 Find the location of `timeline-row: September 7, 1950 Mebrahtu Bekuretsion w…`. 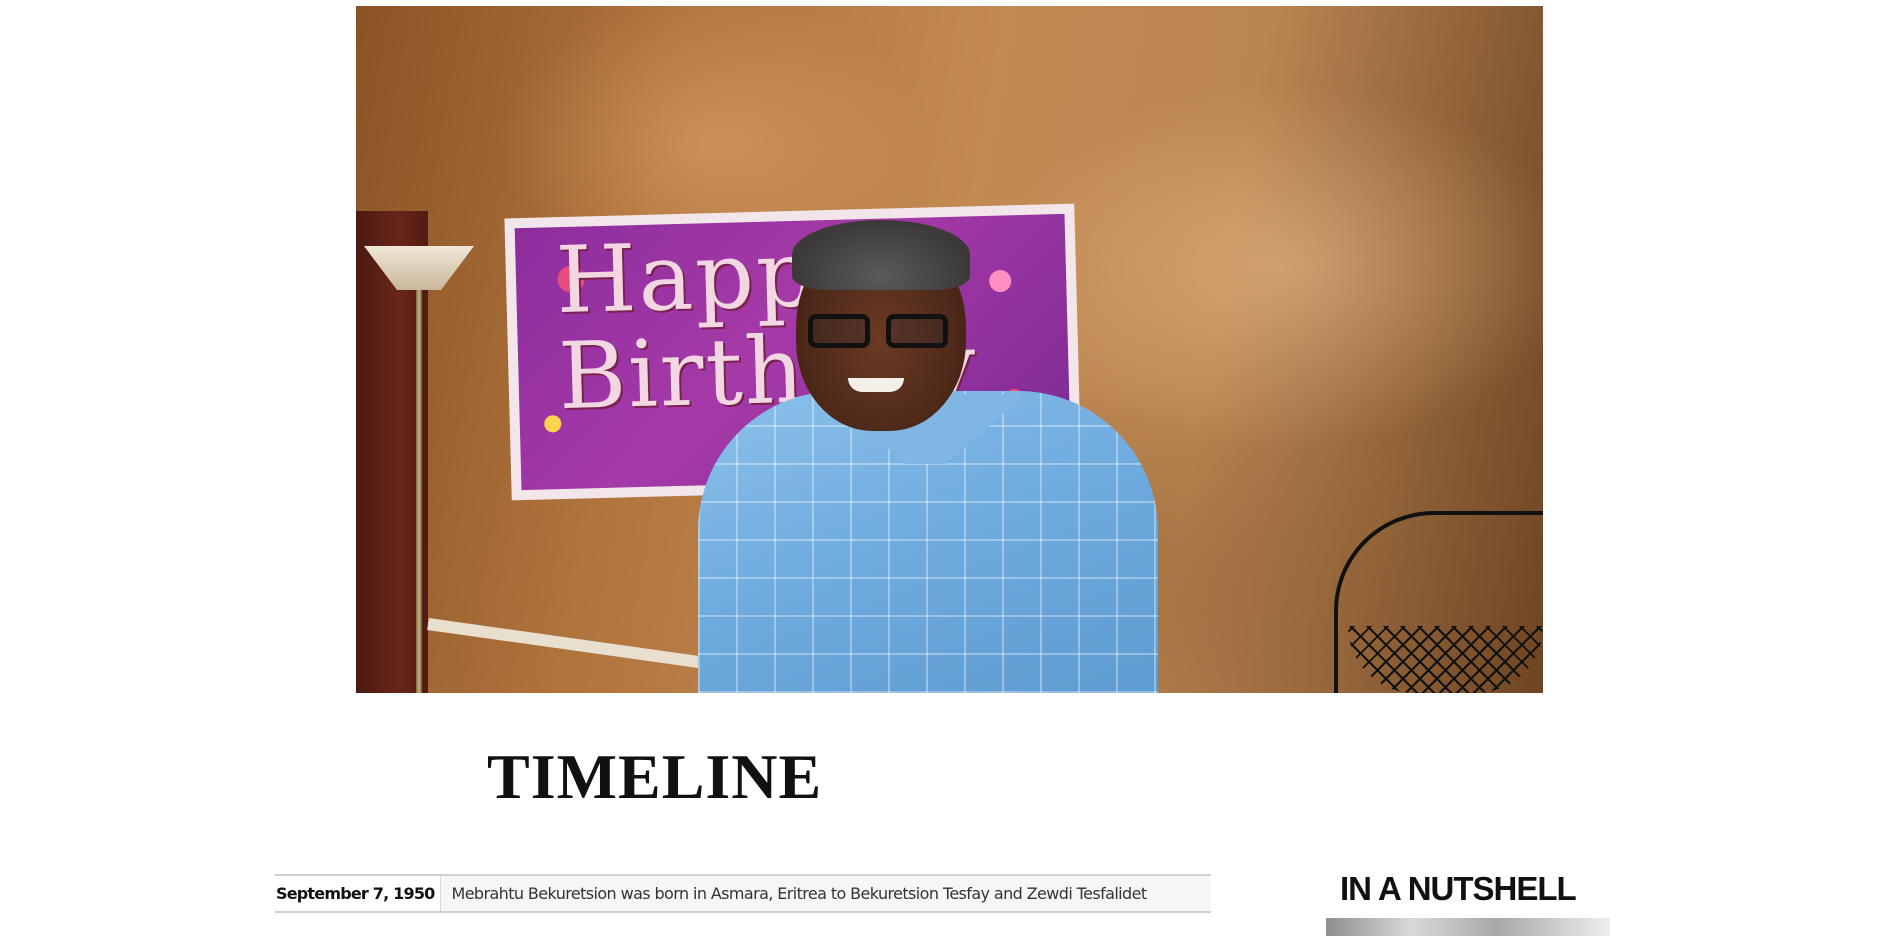

timeline-row: September 7, 1950 Mebrahtu Bekuretsion w… is located at coordinates (743, 893).